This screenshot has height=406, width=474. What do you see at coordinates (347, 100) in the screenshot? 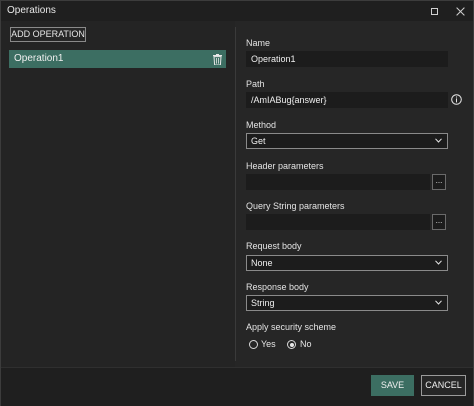
I see `path-input: /AmIABug{answer}` at bounding box center [347, 100].